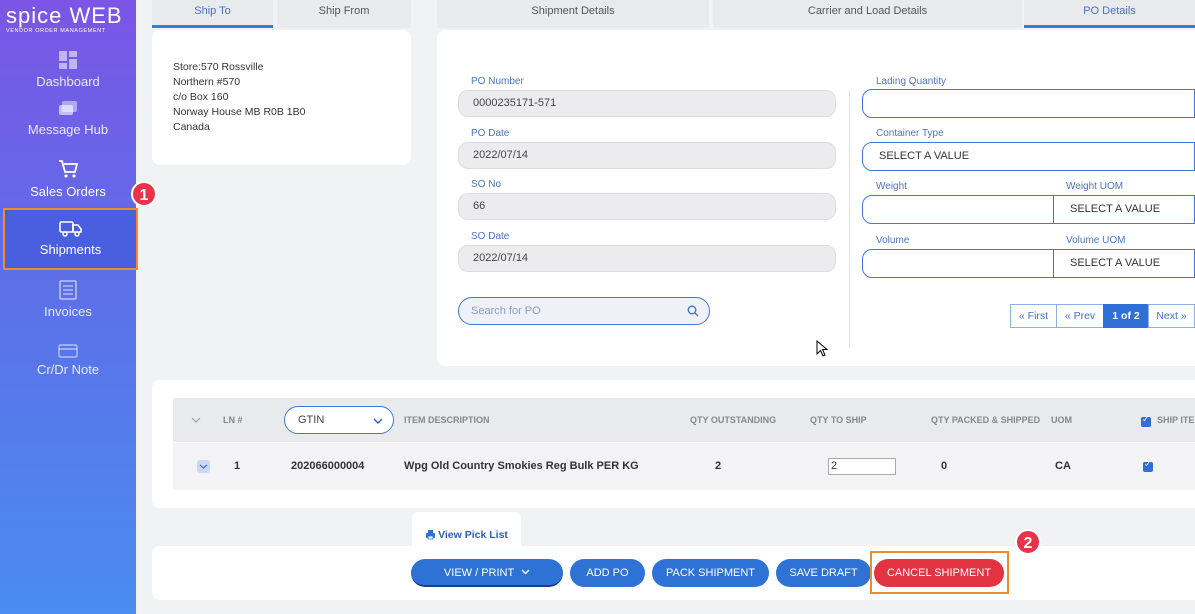  I want to click on address-line: Canada, so click(191, 127).